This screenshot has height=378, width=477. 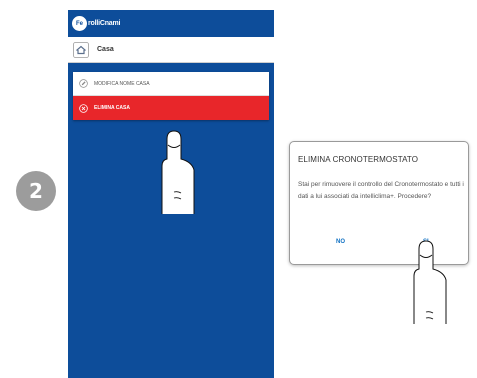 What do you see at coordinates (171, 50) in the screenshot?
I see `home-bar: Casa` at bounding box center [171, 50].